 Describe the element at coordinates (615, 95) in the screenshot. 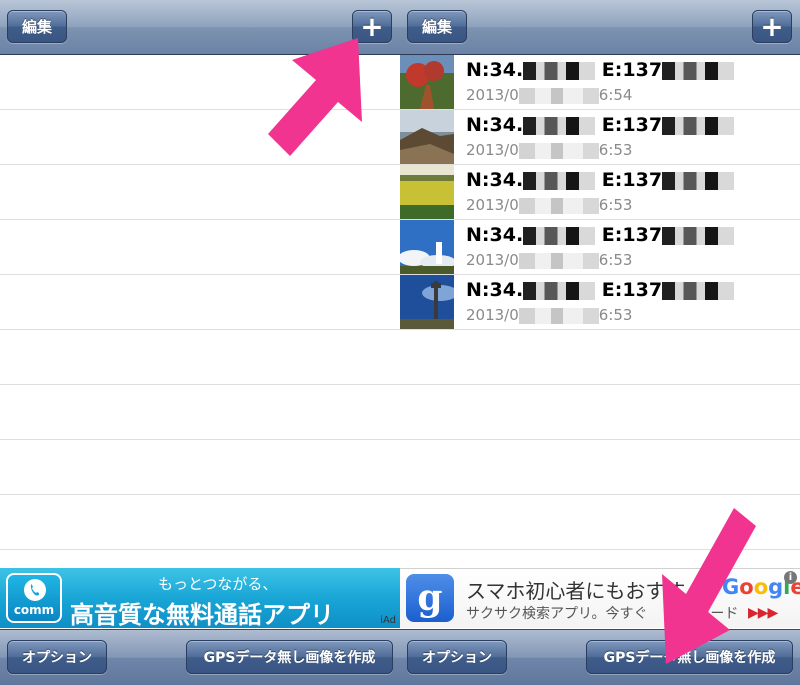

I see `time-text: 6:54` at that location.